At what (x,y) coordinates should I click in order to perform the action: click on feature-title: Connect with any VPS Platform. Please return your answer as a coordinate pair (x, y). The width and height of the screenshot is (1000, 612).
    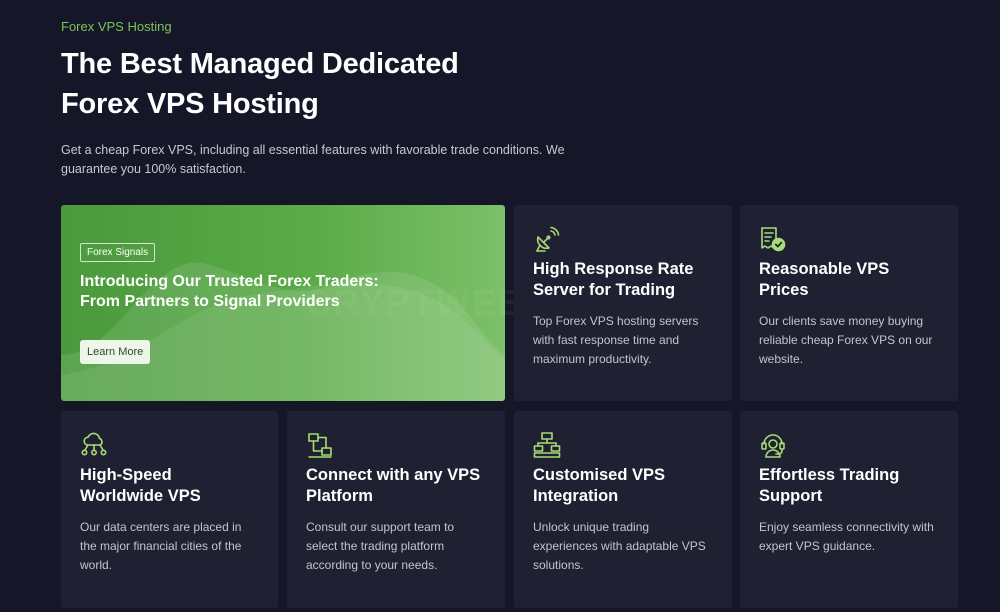
    Looking at the image, I should click on (393, 485).